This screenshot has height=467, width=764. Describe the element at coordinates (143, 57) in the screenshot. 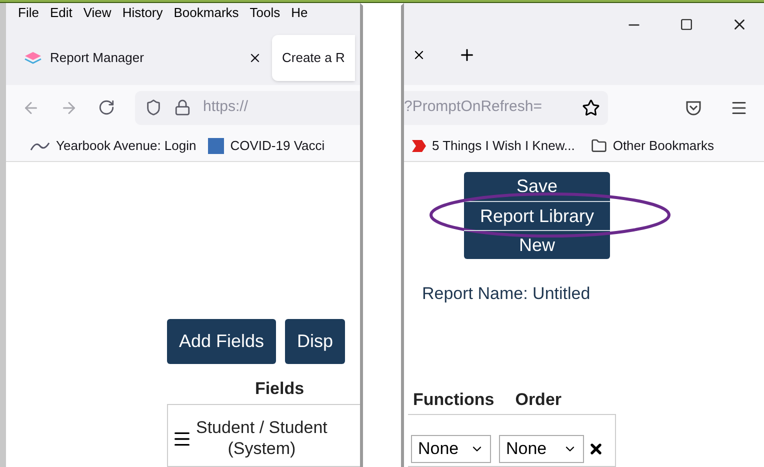

I see `browser-tab: Report Manager` at that location.